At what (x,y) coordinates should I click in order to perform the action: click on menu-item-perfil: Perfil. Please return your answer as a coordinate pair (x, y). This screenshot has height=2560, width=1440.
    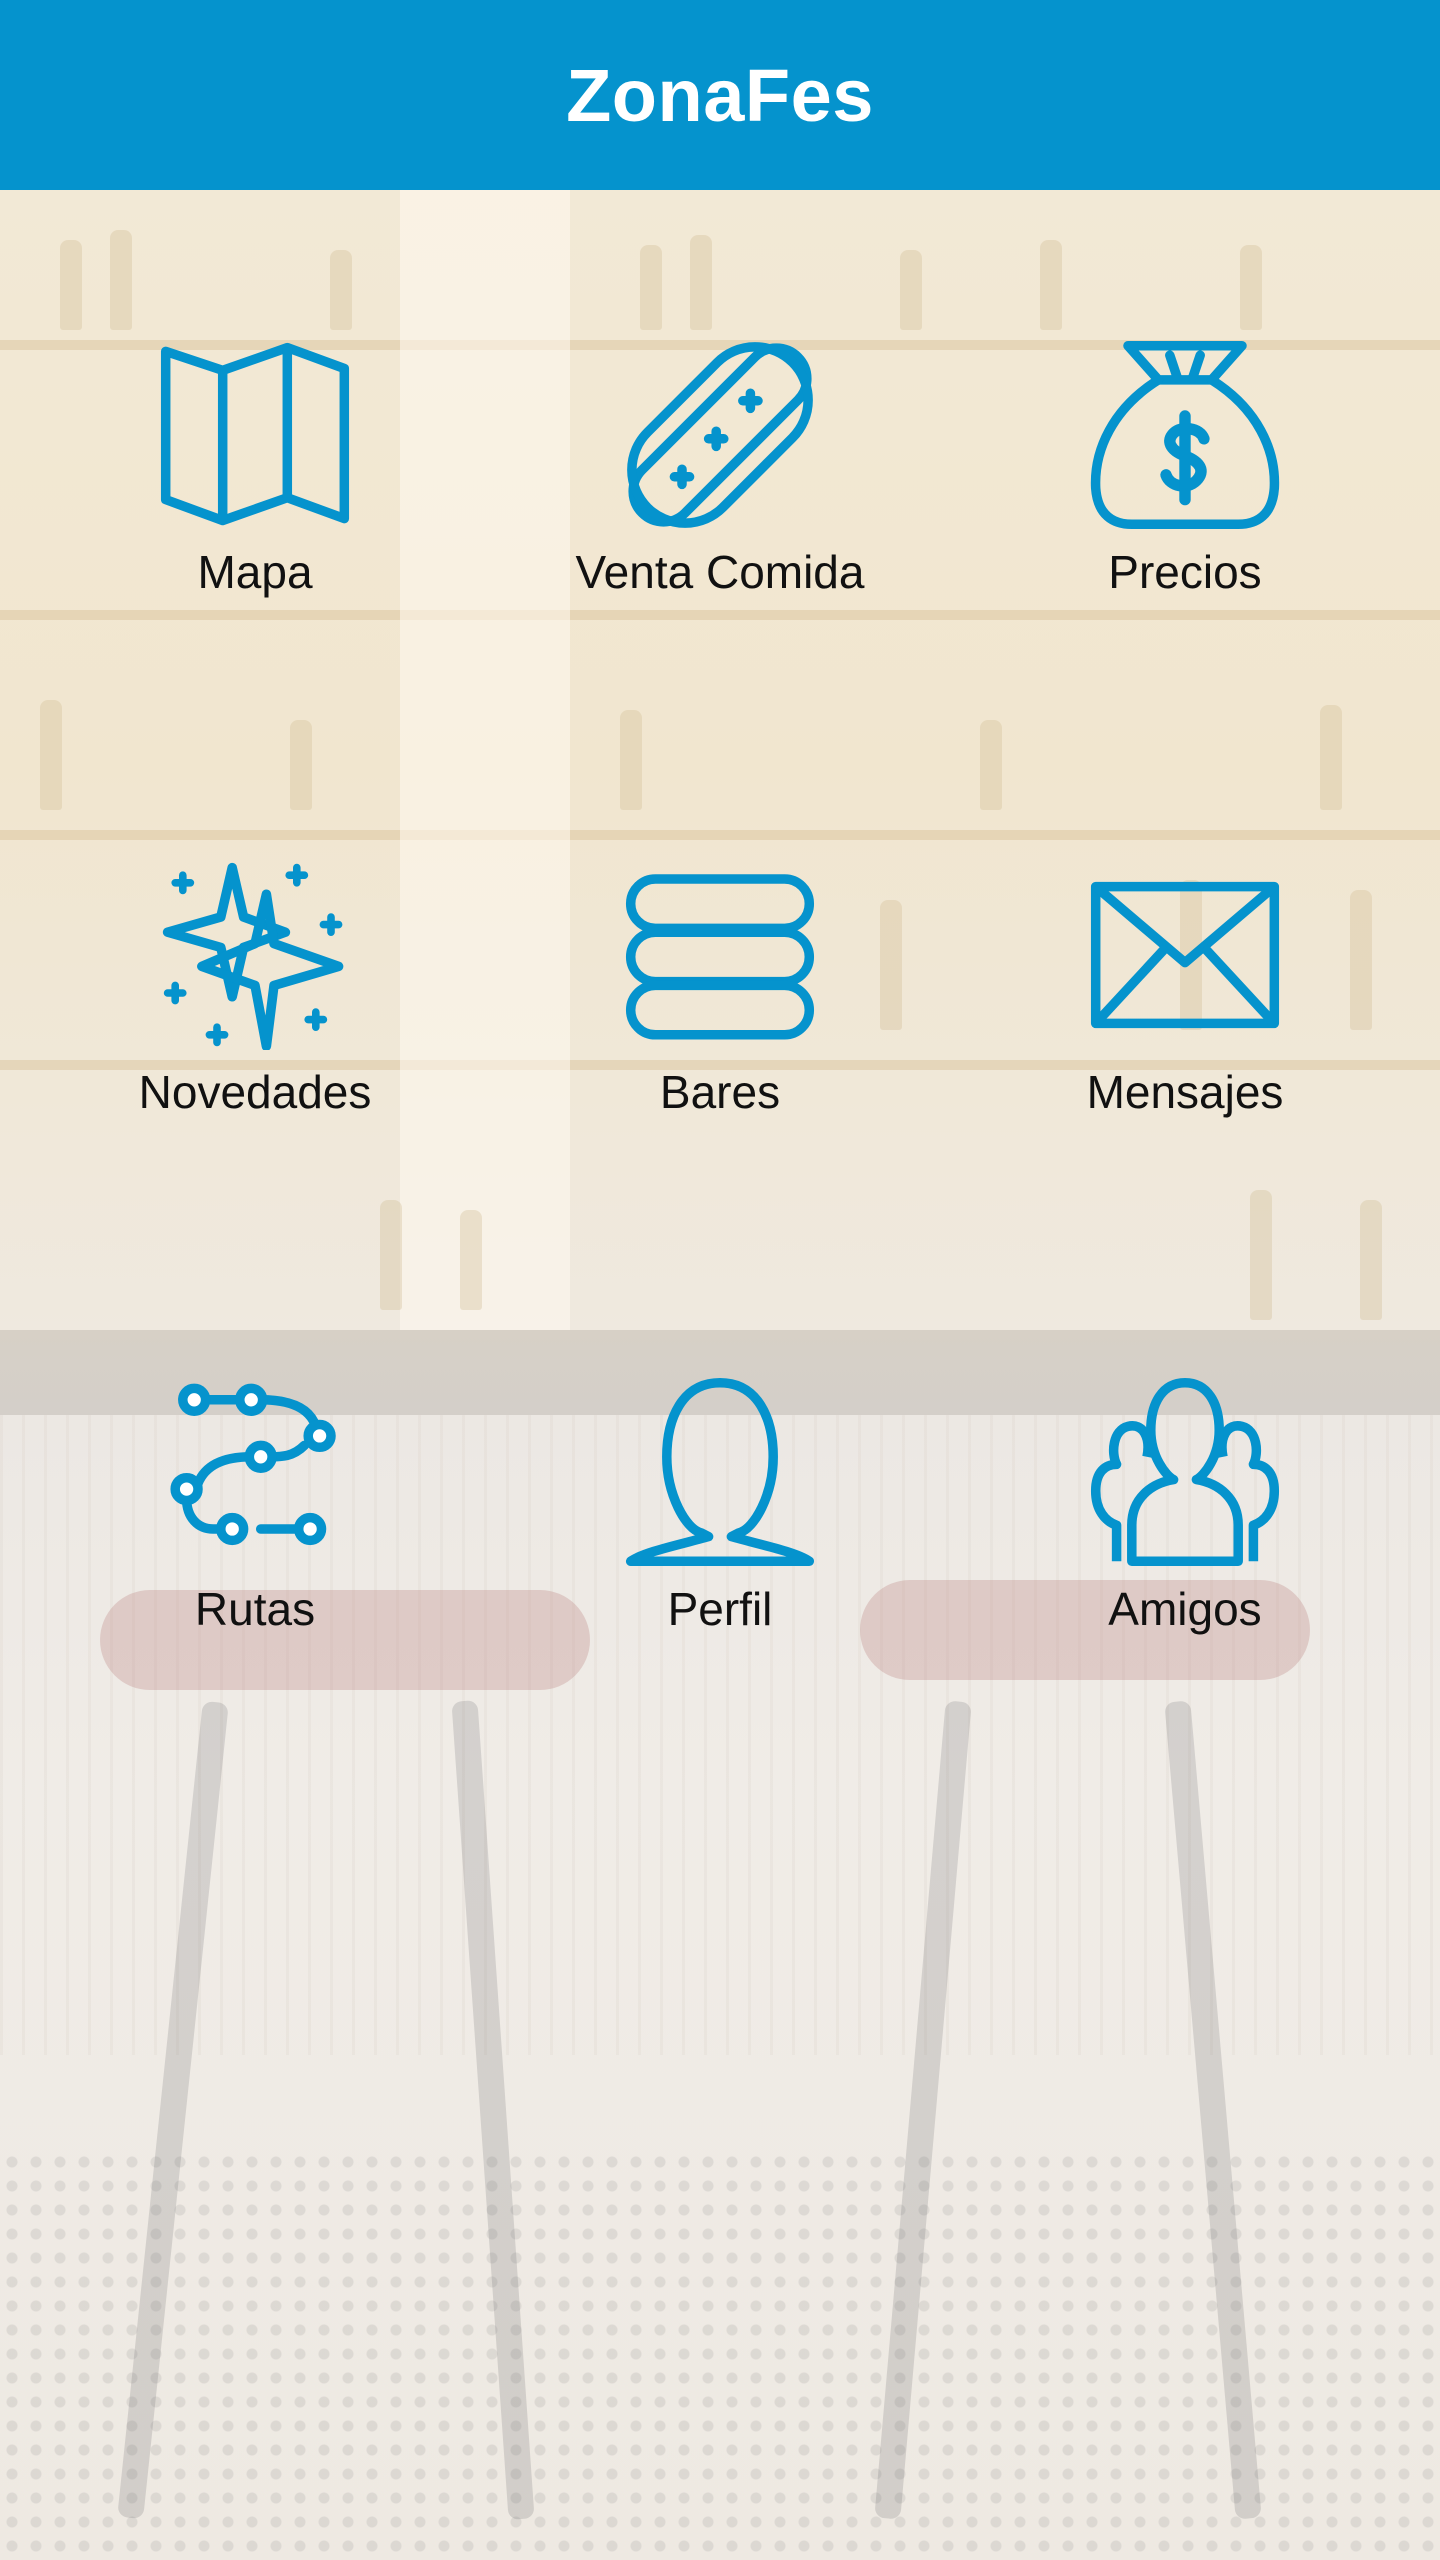
    Looking at the image, I should click on (720, 1507).